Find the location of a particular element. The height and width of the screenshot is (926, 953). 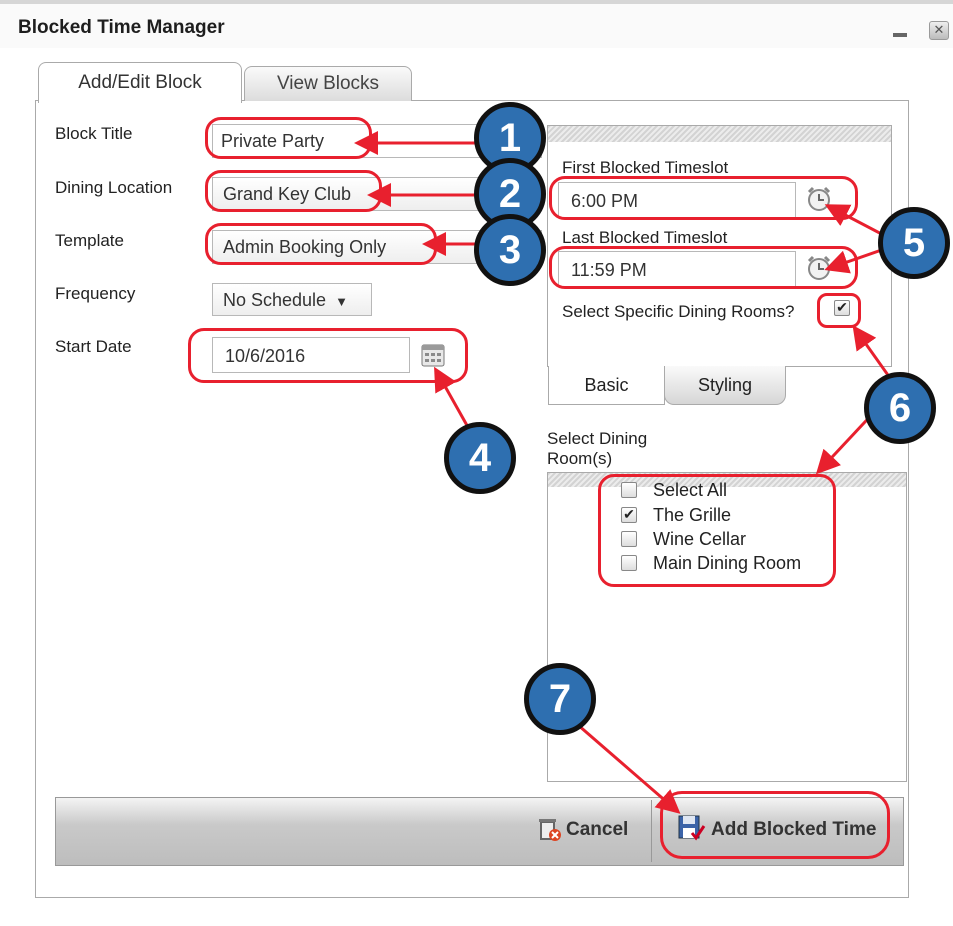

callout-badge: 7 is located at coordinates (560, 699).